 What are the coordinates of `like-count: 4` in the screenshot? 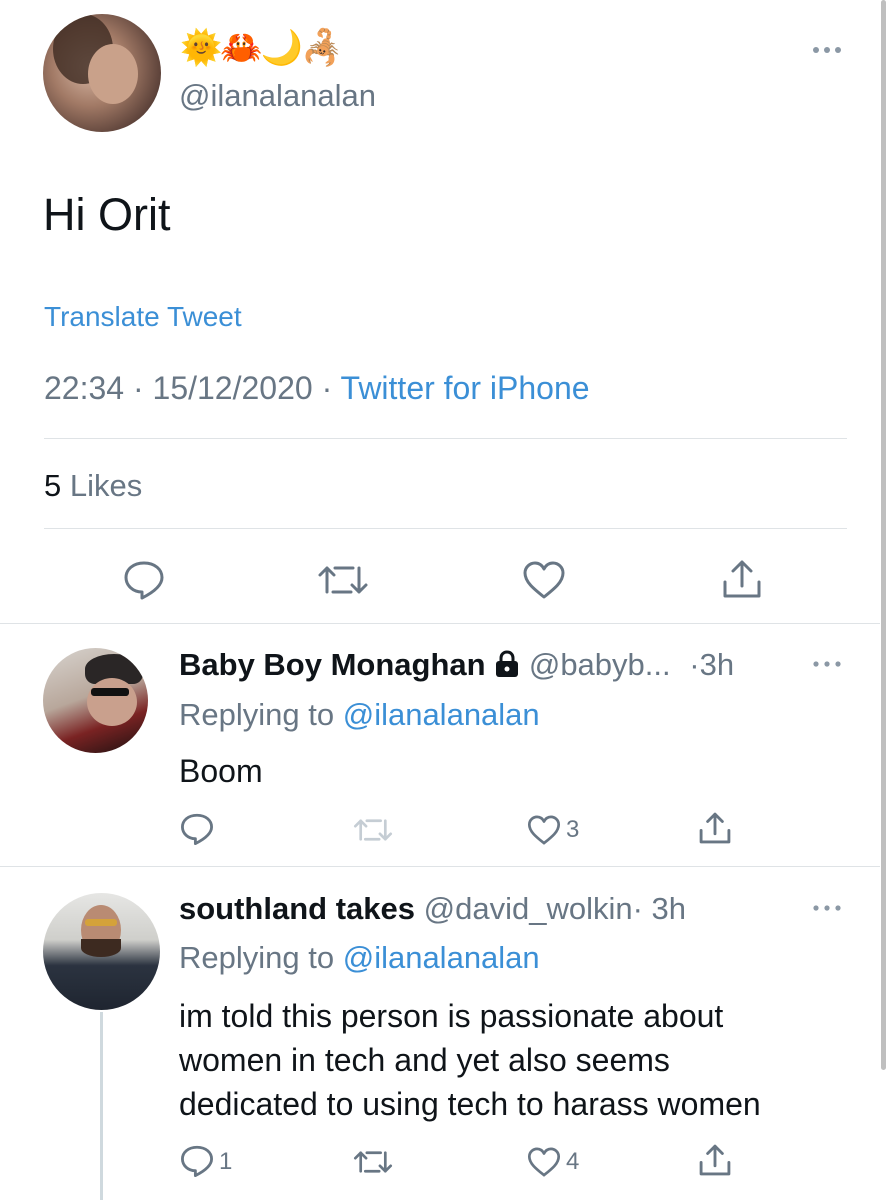 It's located at (573, 1161).